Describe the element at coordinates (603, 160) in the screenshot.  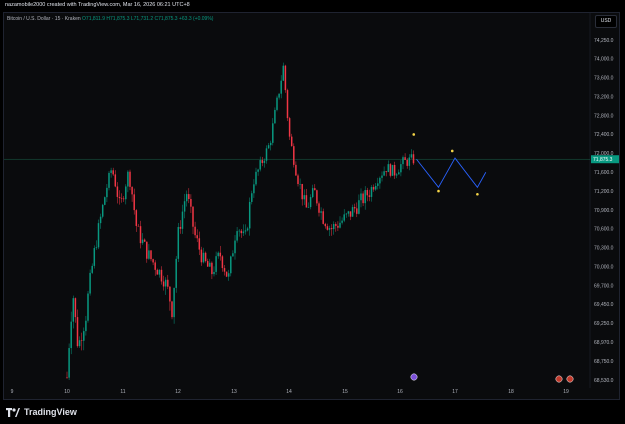
I see `last-price-label: 71,875.3` at that location.